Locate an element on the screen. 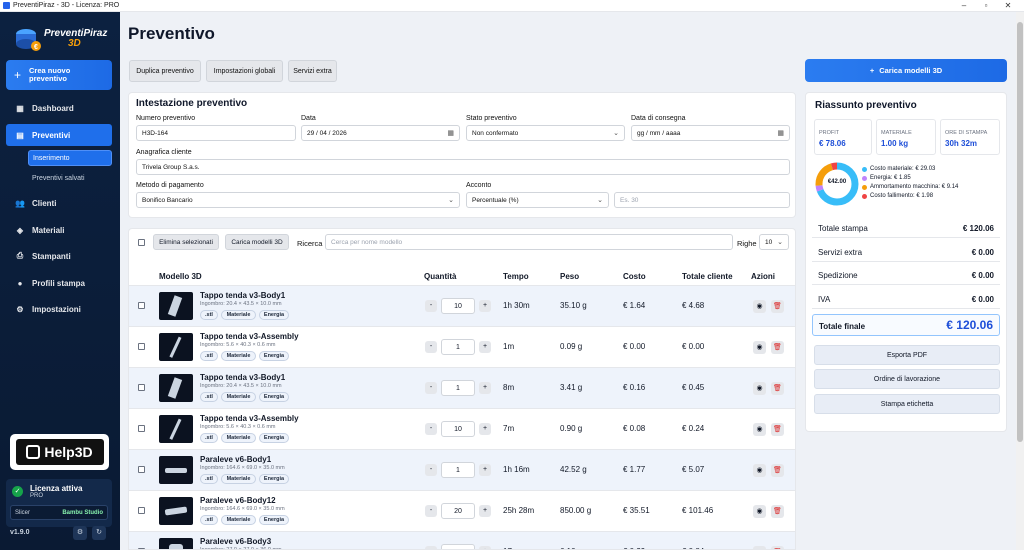  delivery-date-input: gg / mm / aaaa ▦ is located at coordinates (710, 133).